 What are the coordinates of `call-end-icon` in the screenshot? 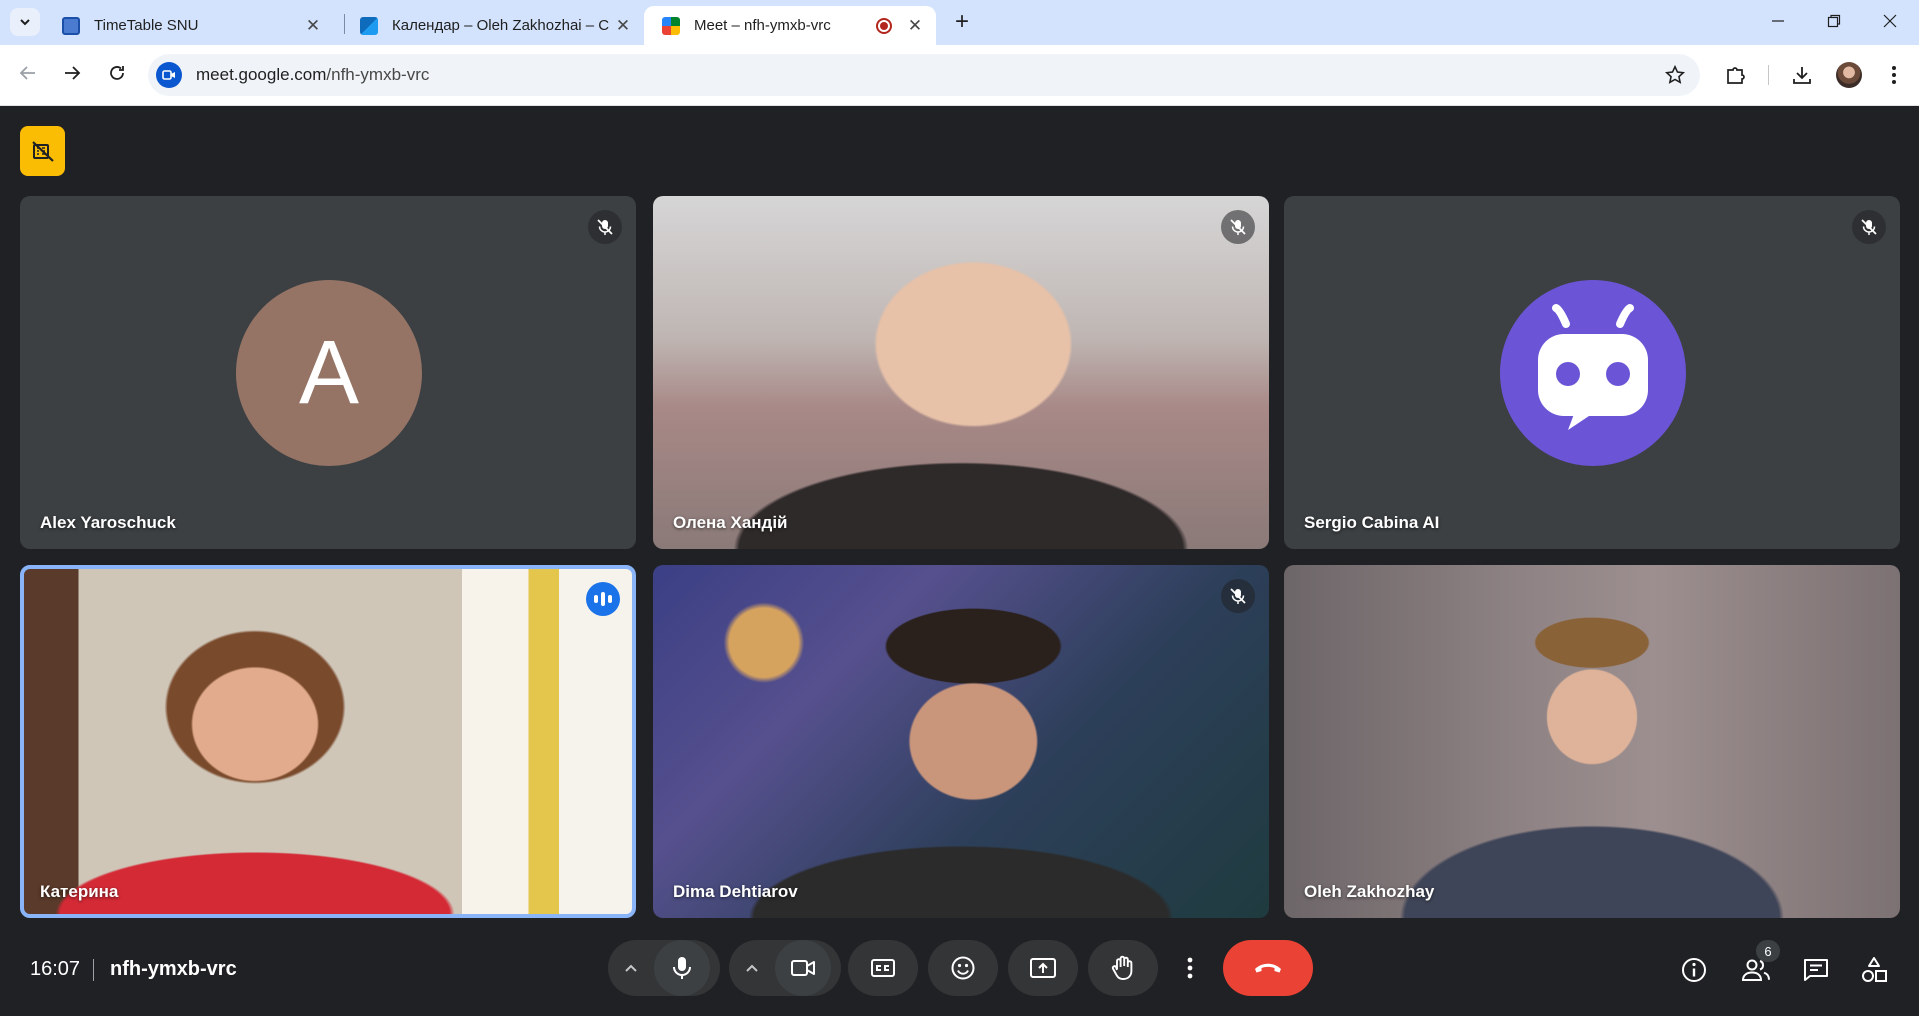 It's located at (1268, 968).